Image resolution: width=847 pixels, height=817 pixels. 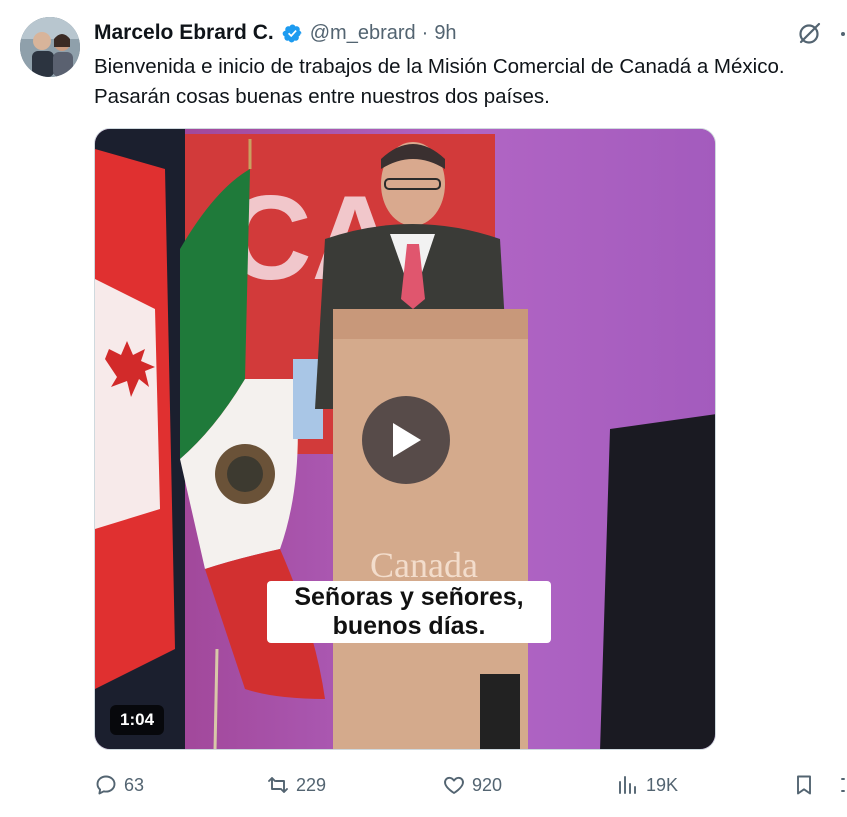 What do you see at coordinates (470, 33) in the screenshot?
I see `tweet-header: Marcelo Ebrard C. @m_ebrard · 9h` at bounding box center [470, 33].